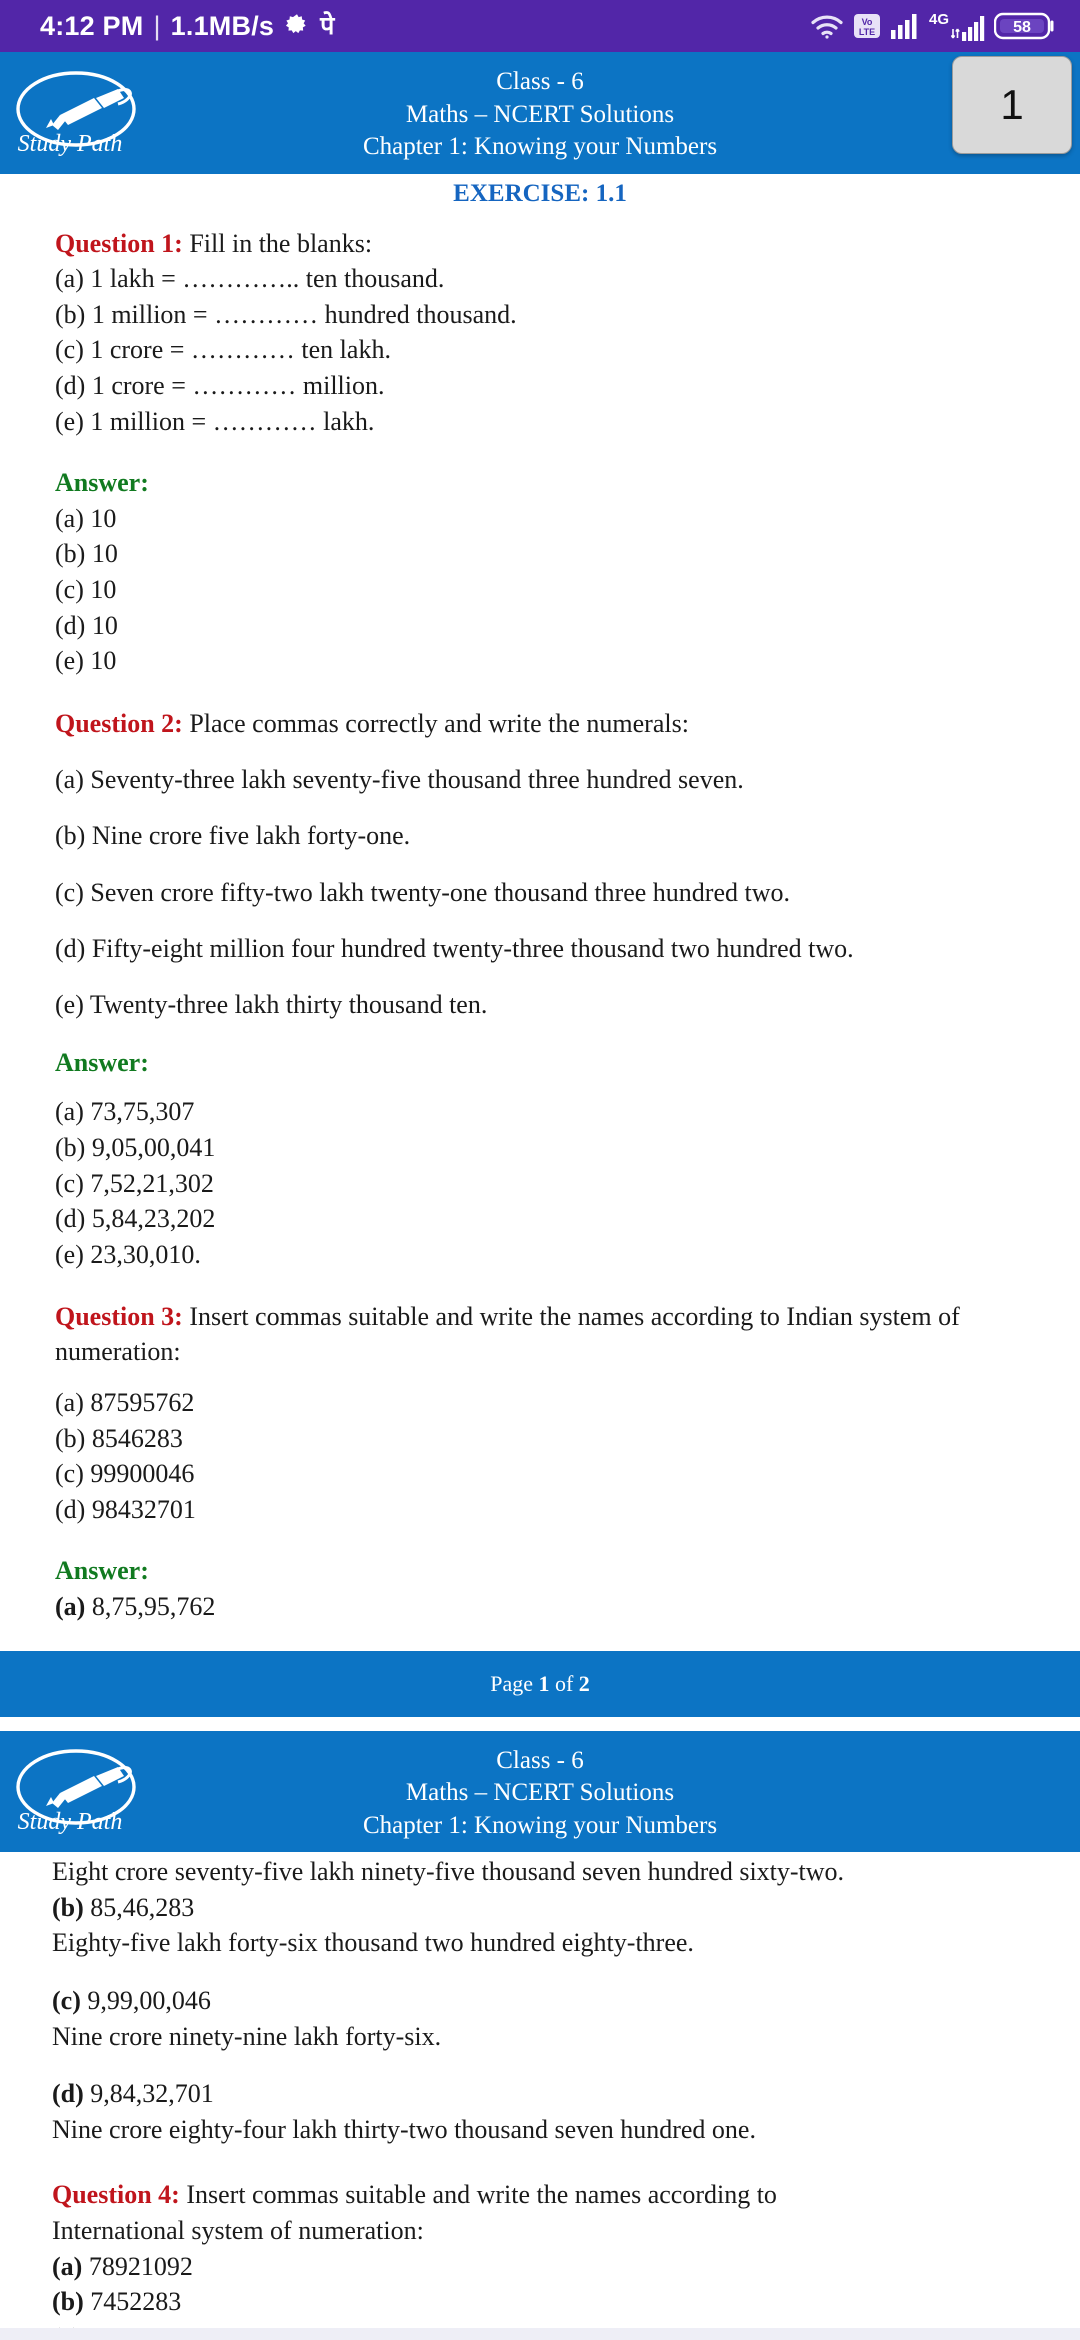 The width and height of the screenshot is (1080, 2340). Describe the element at coordinates (119, 723) in the screenshot. I see `question-2-label: Question 2:` at that location.